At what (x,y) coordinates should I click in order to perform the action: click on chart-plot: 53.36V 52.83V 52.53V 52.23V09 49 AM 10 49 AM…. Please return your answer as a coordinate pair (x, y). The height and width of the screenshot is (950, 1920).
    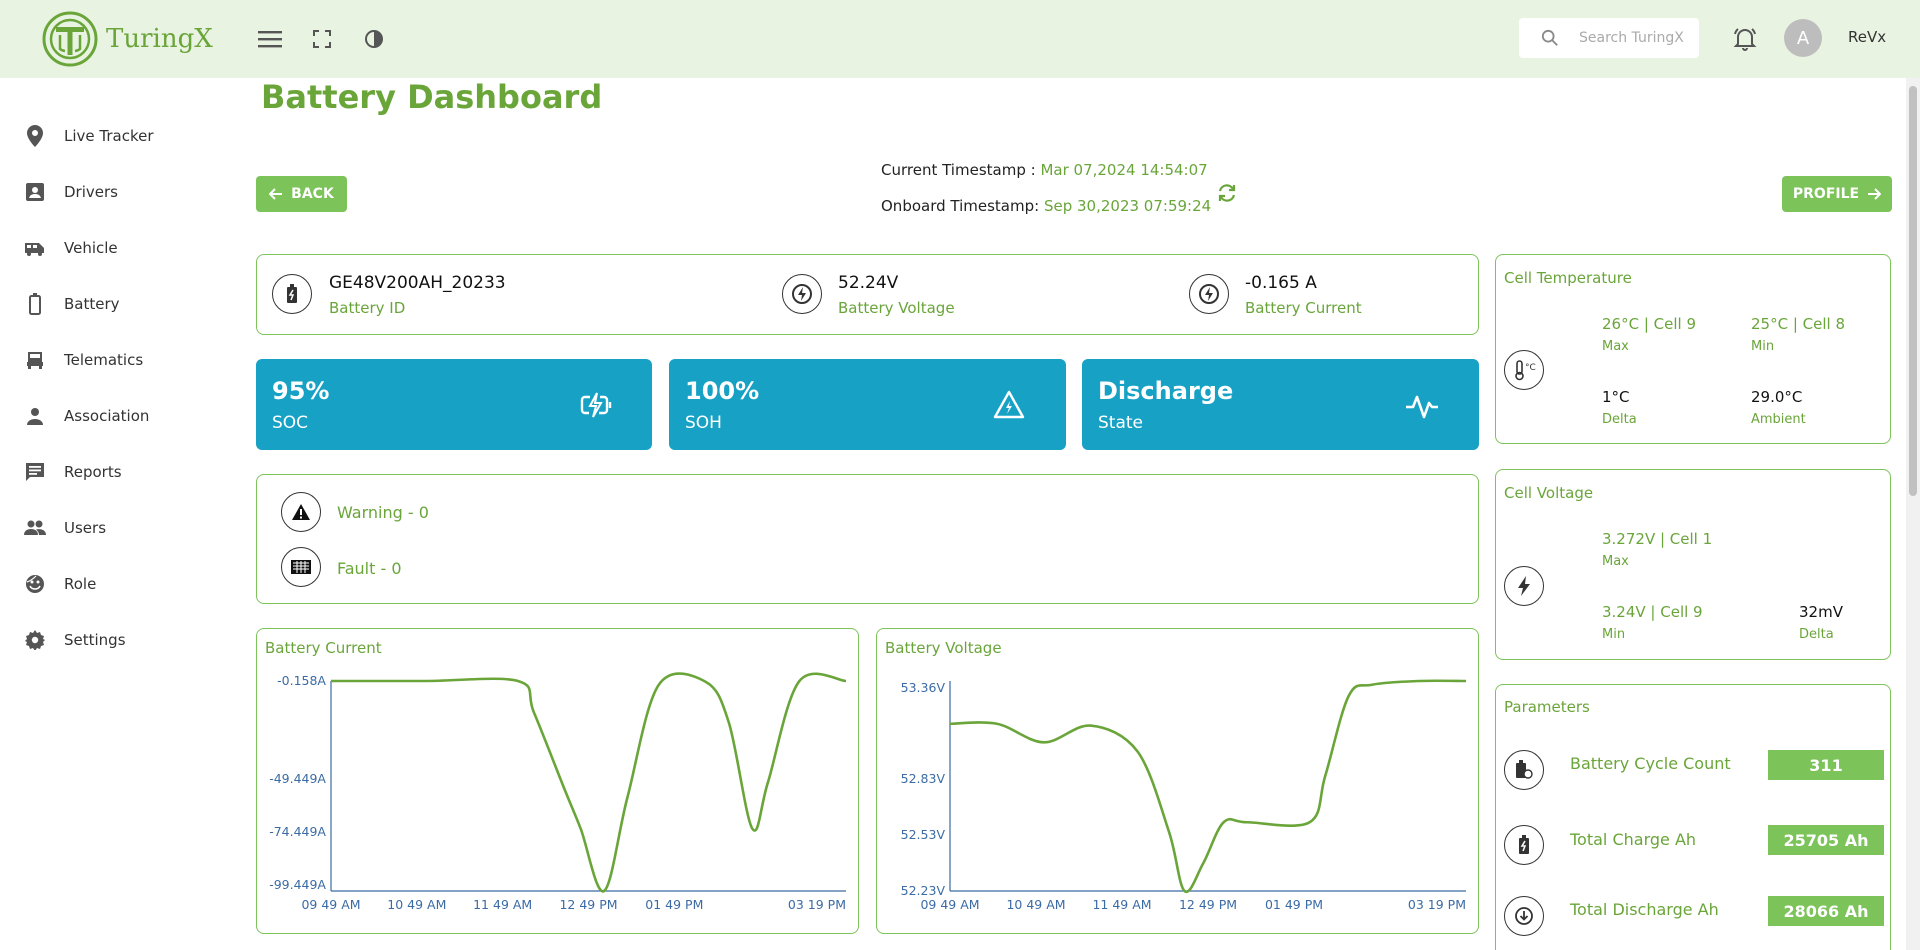
    Looking at the image, I should click on (1184, 795).